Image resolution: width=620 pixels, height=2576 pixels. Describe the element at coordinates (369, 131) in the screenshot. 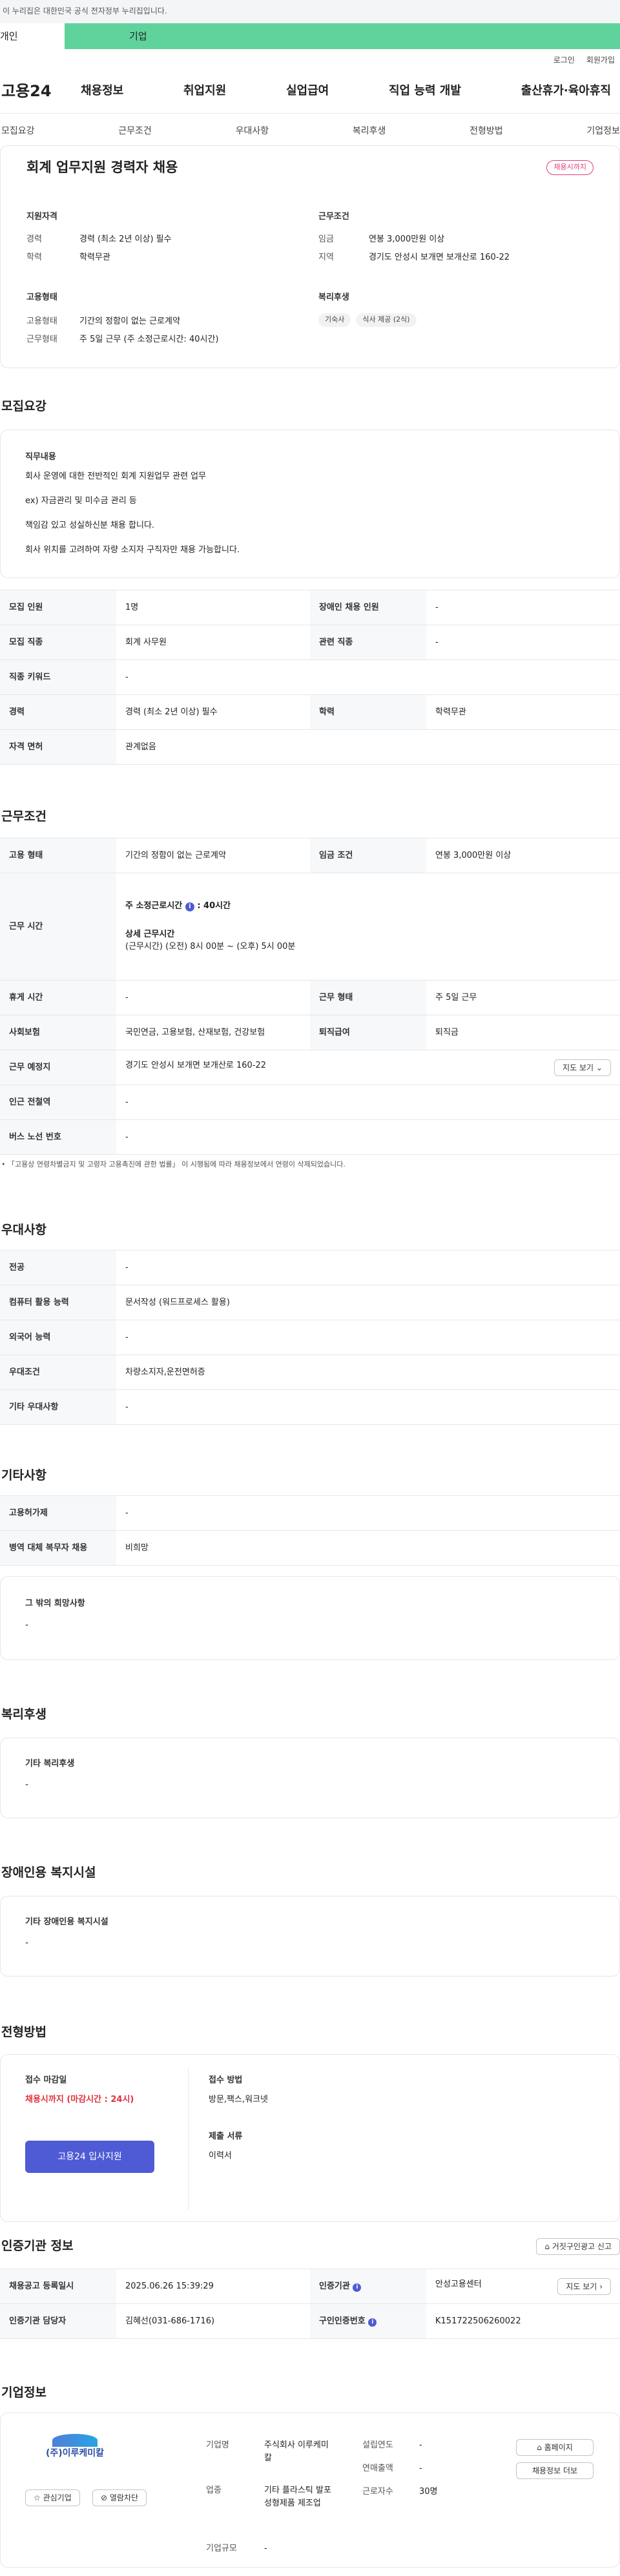

I see `snav-welfare: 복리후생` at that location.